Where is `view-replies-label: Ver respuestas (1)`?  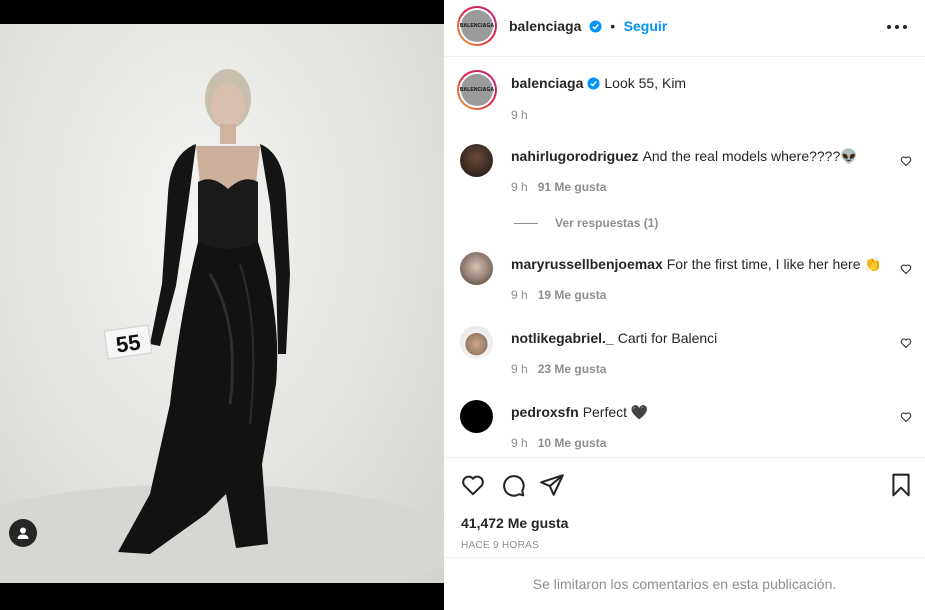
view-replies-label: Ver respuestas (1) is located at coordinates (607, 223).